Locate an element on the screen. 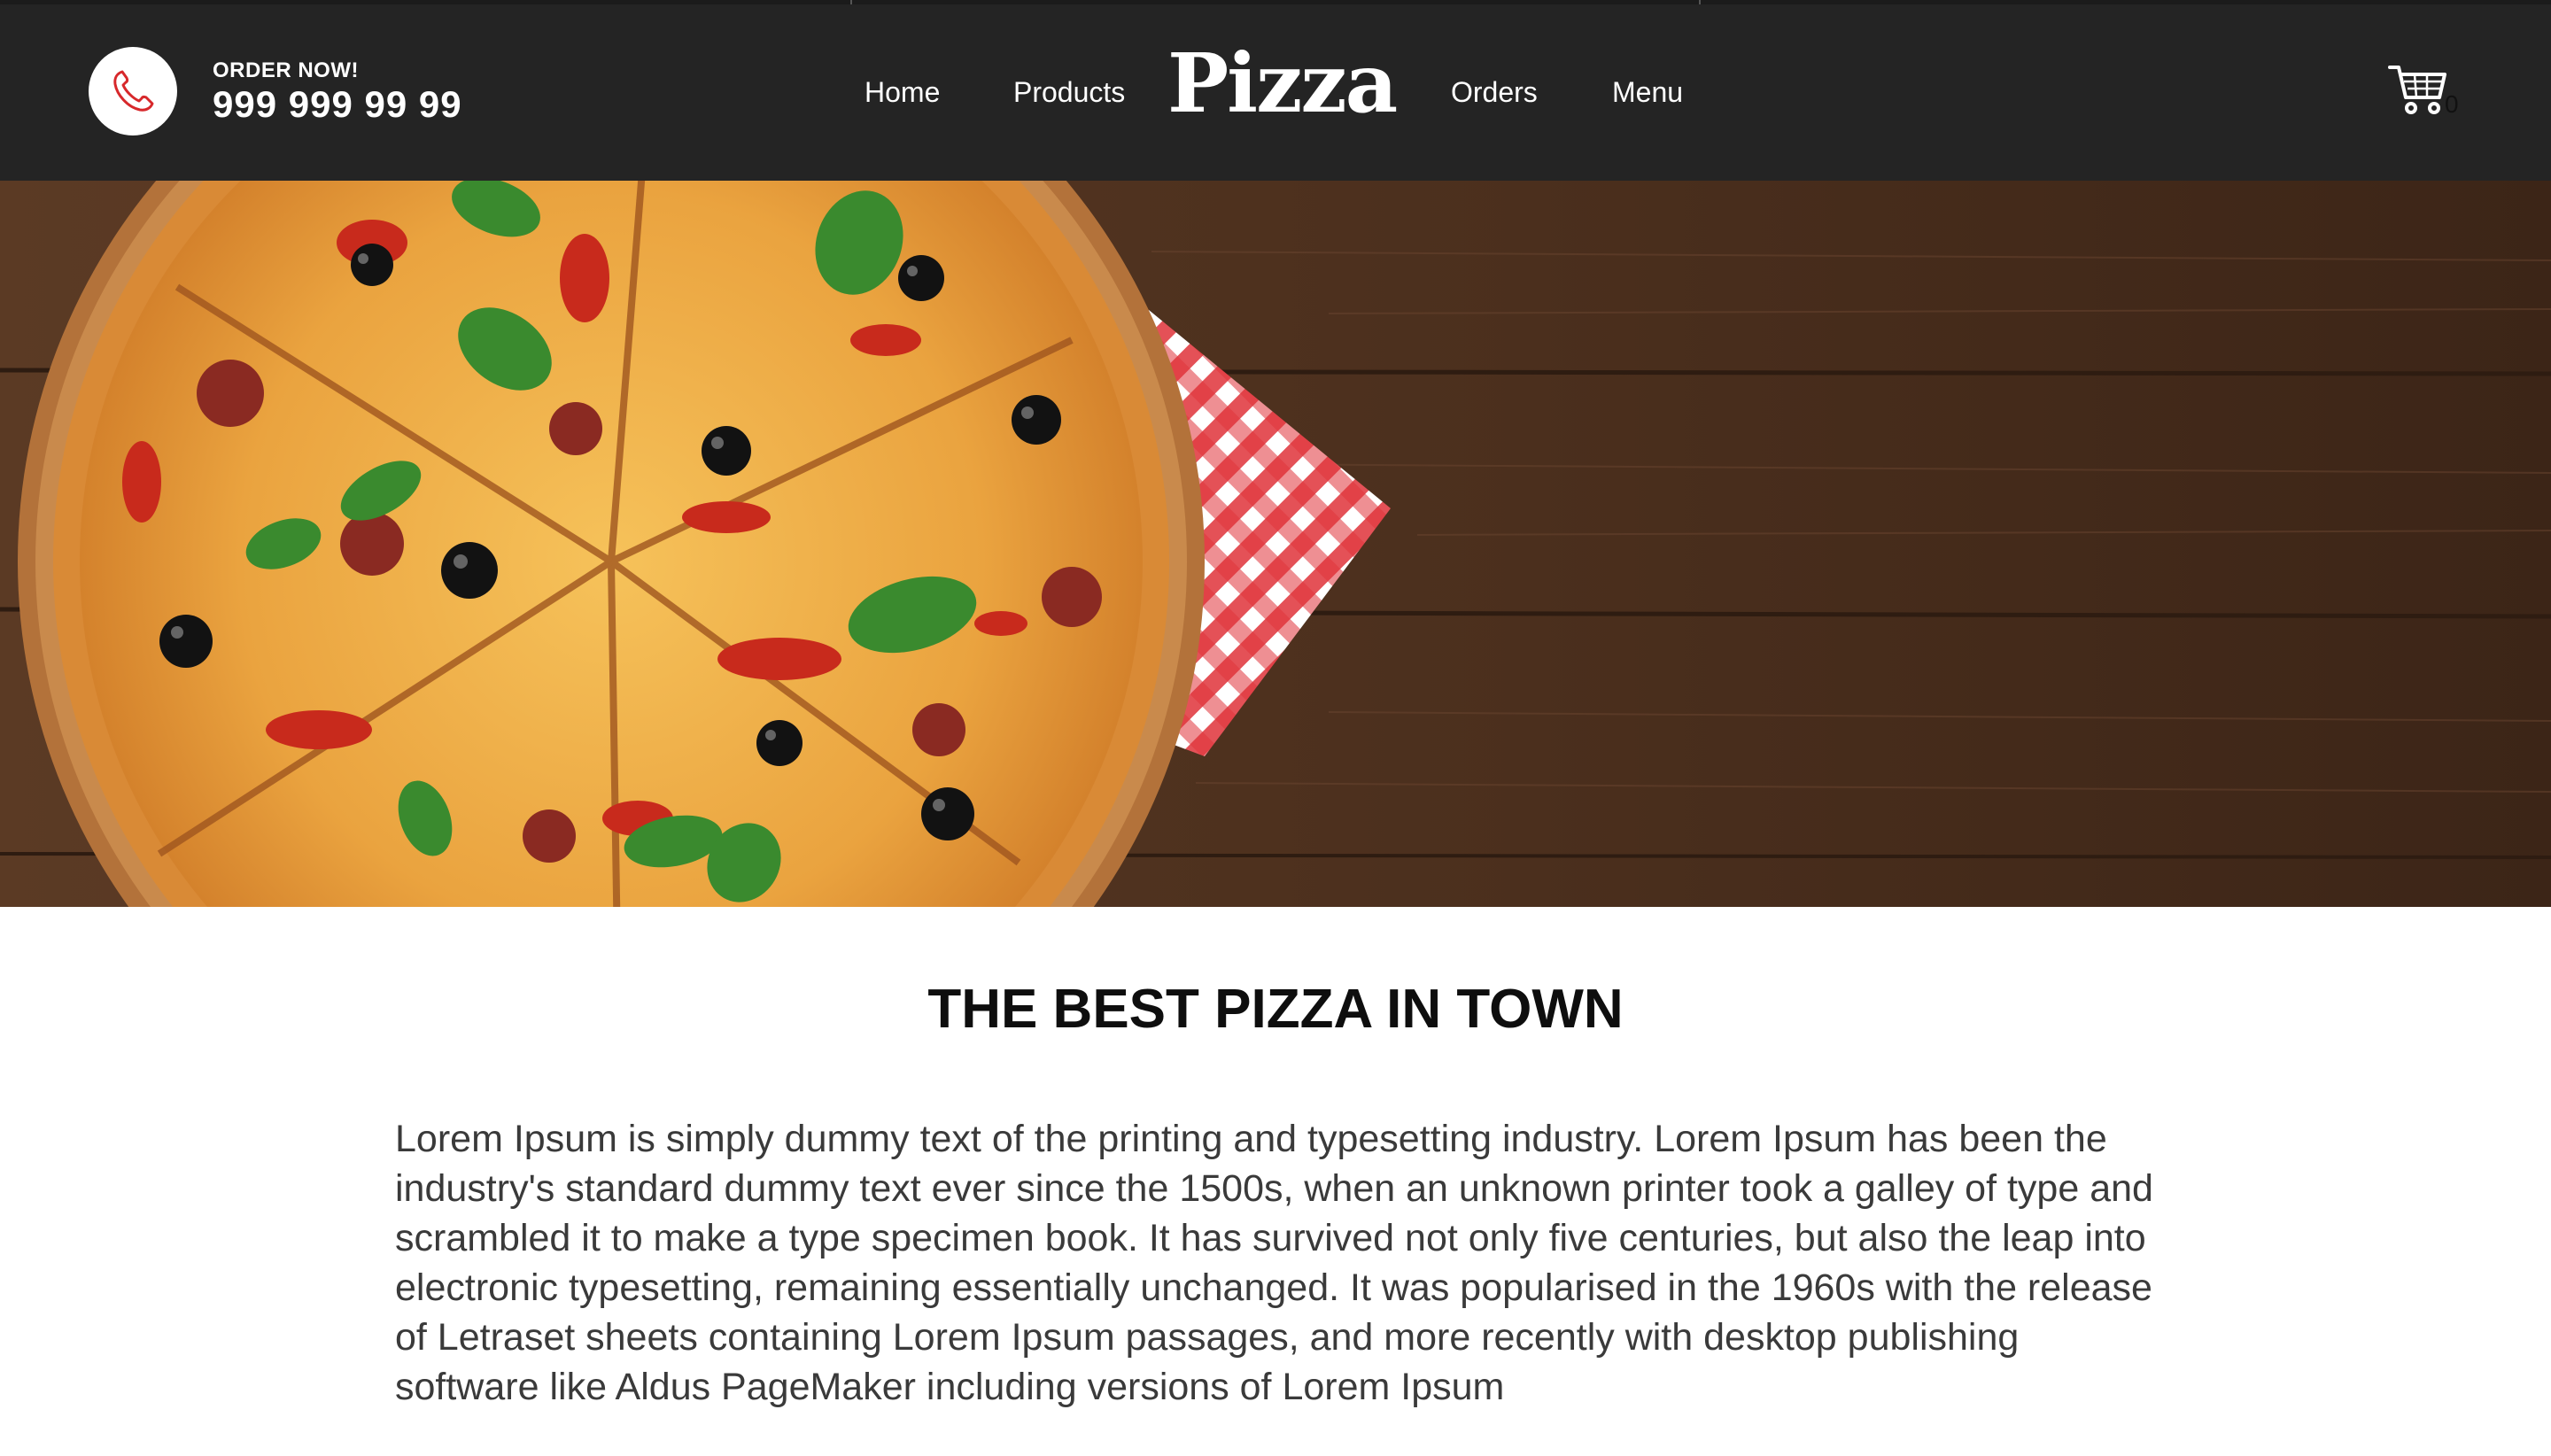 The width and height of the screenshot is (2551, 1456). page-title: THE BEST PIZZA IN TOWN is located at coordinates (1275, 1009).